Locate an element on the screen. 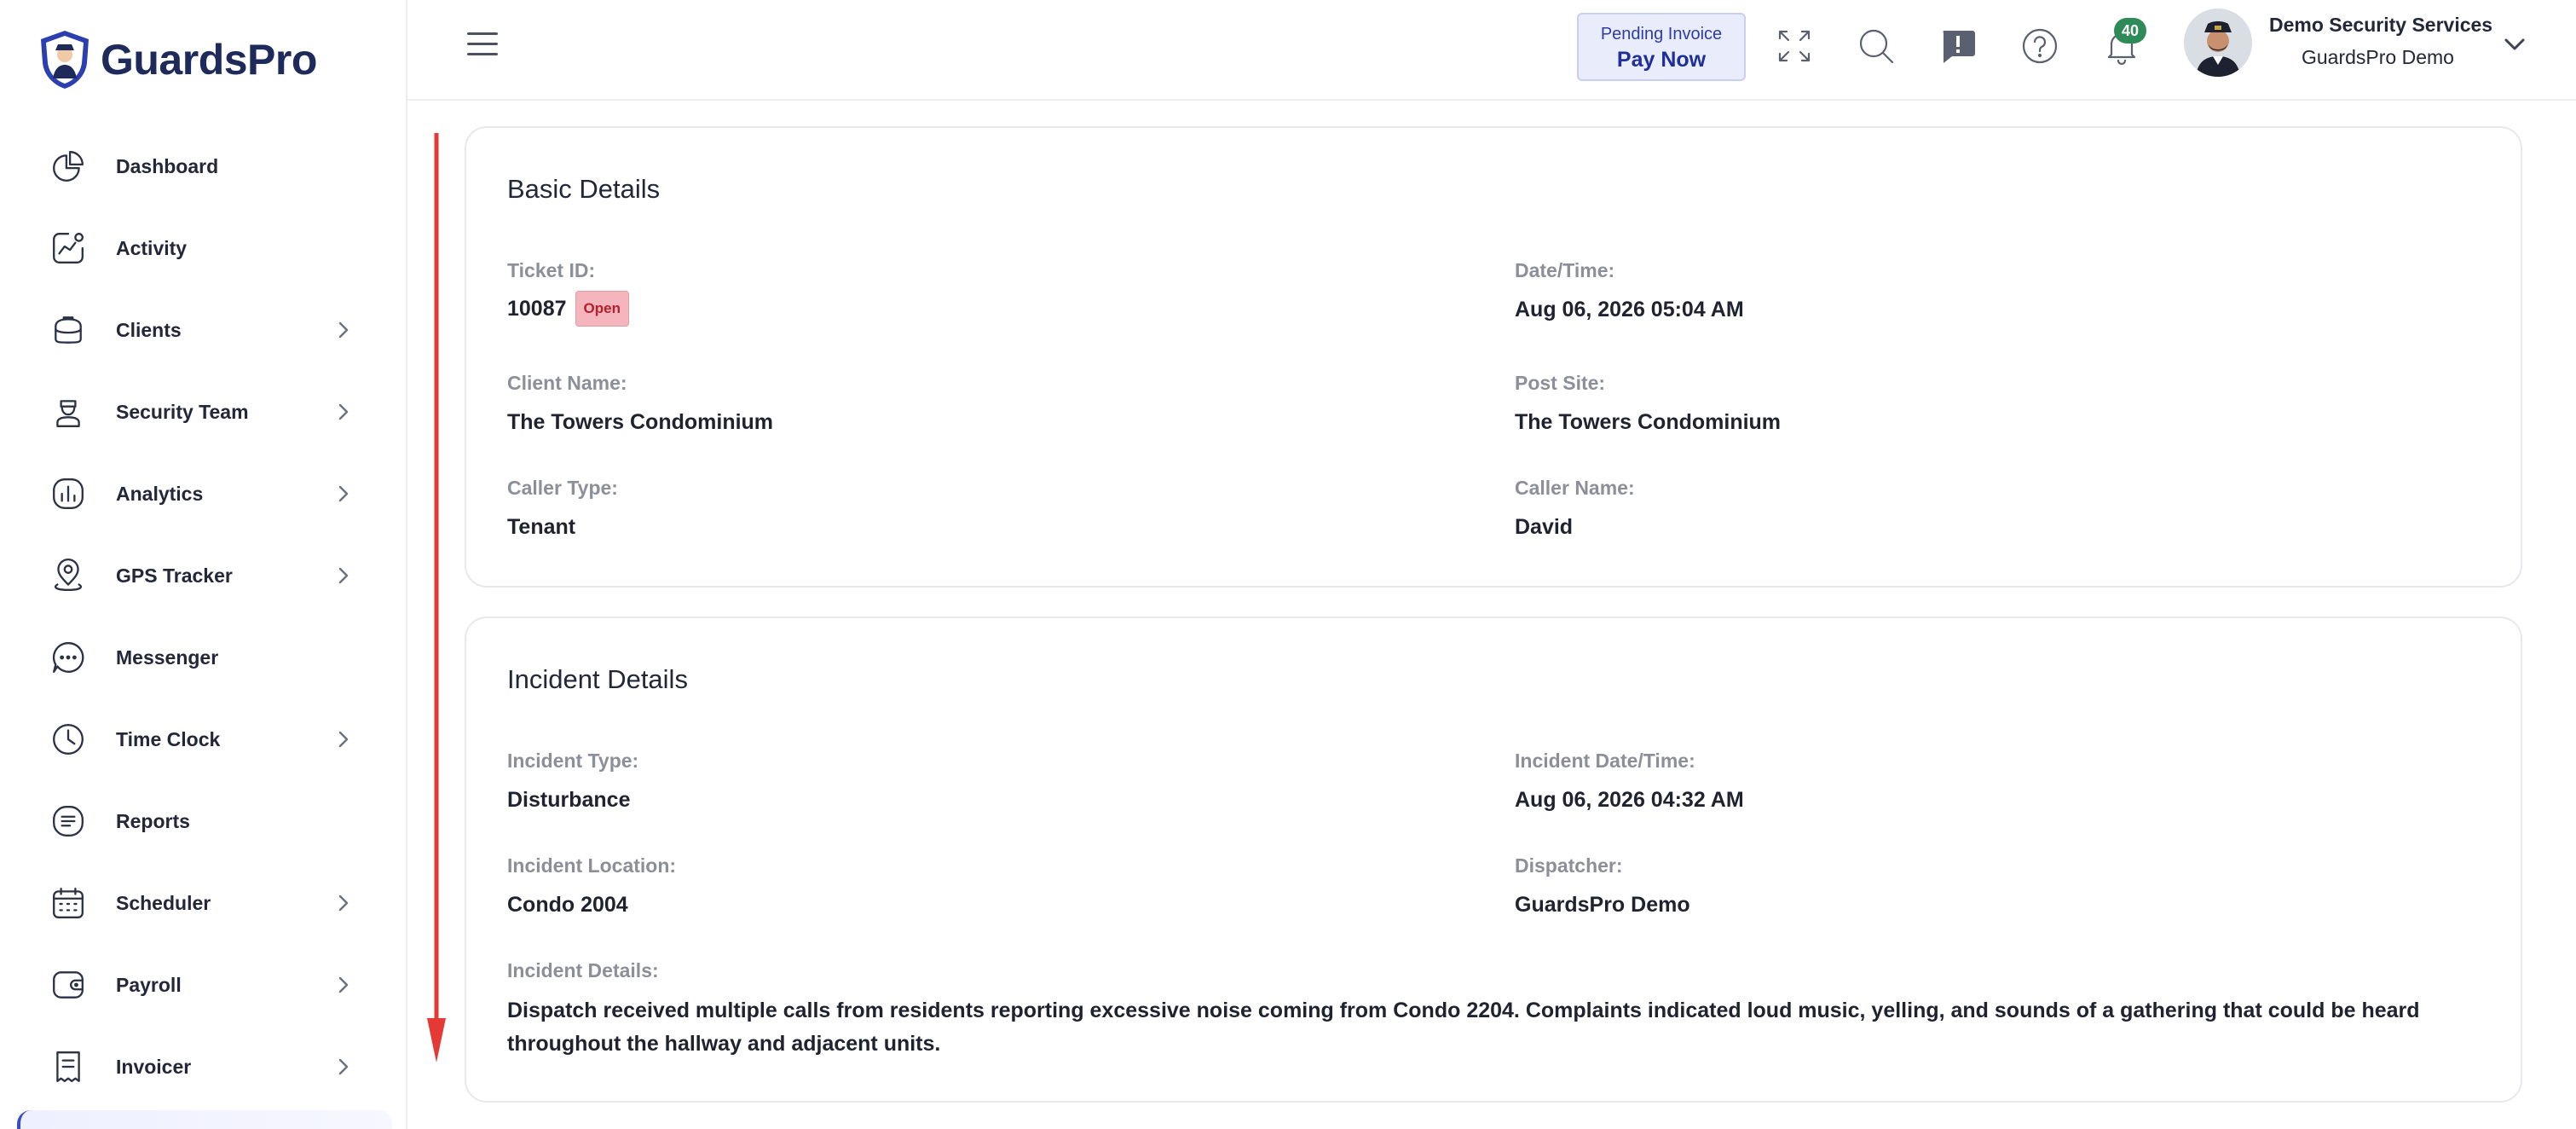 Image resolution: width=2576 pixels, height=1129 pixels. sidebar-item-label: Security Team is located at coordinates (182, 412).